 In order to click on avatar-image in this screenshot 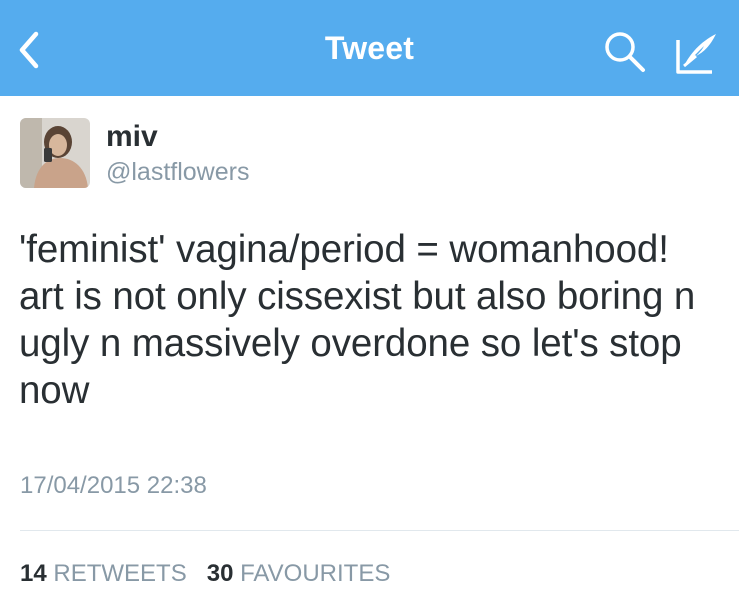, I will do `click(55, 153)`.